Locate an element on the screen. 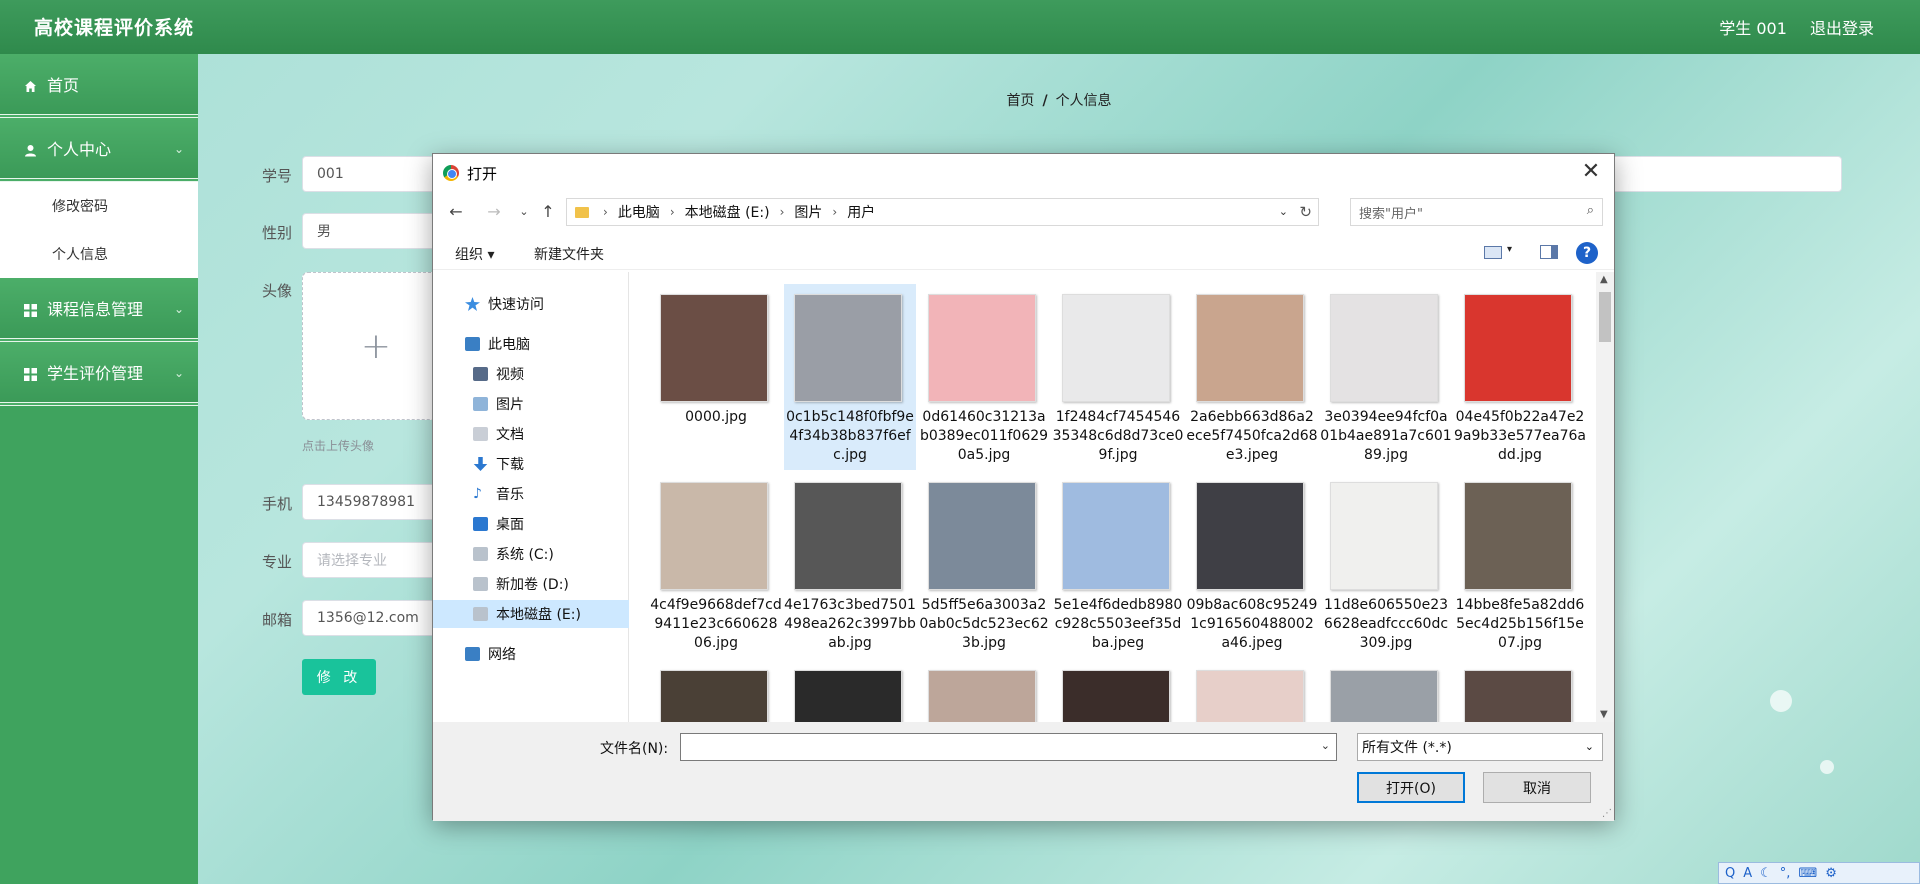 The height and width of the screenshot is (884, 1920). file-item: 0d61460c31213ab0389ec011f06290a5.jpg is located at coordinates (984, 377).